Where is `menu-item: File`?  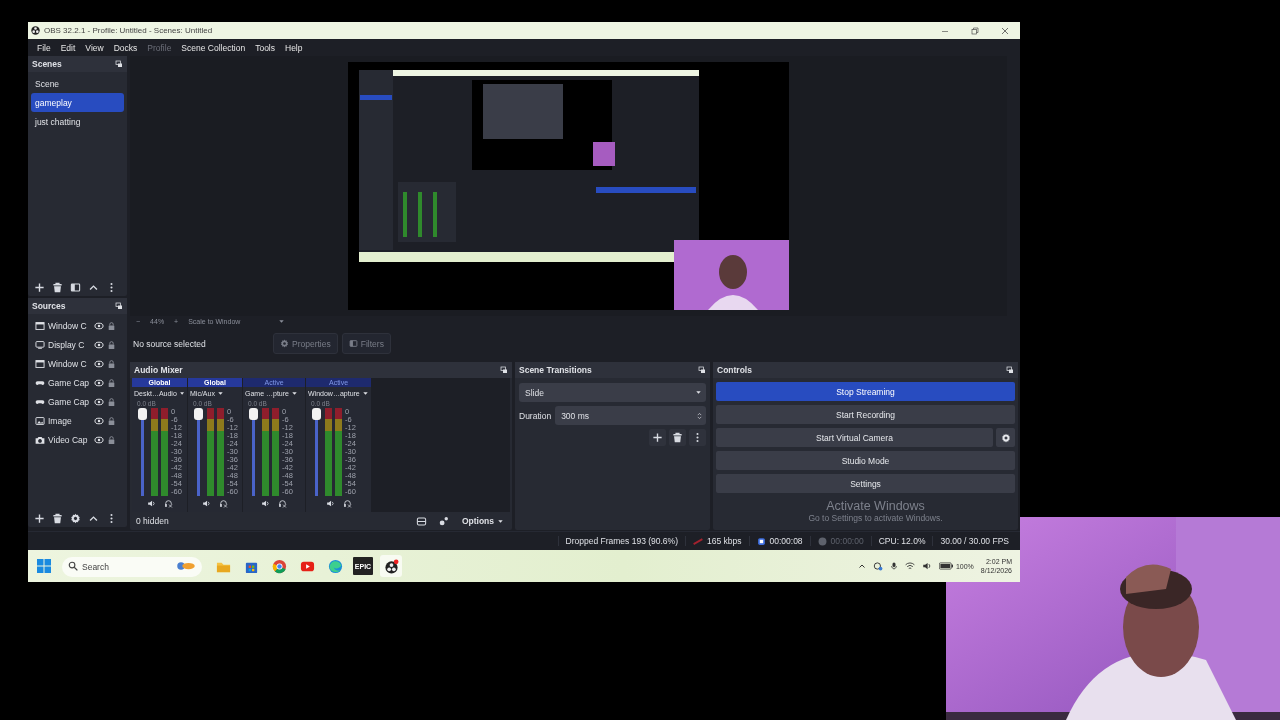
menu-item: File is located at coordinates (44, 47).